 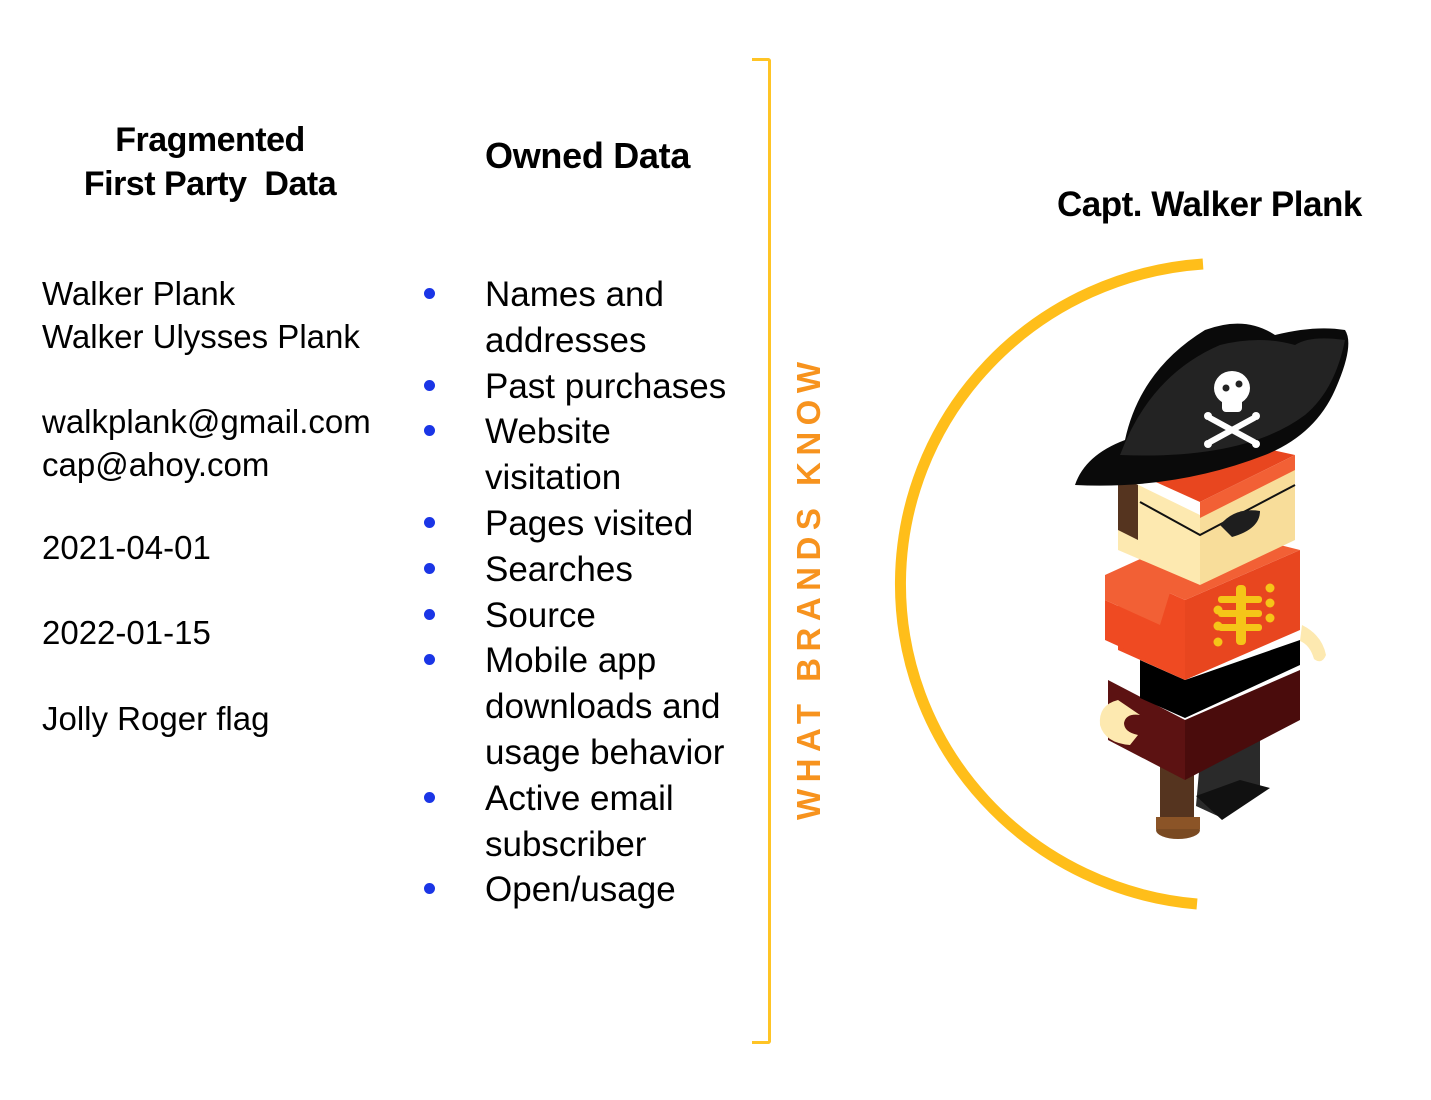 I want to click on list-item: Source, so click(x=593, y=616).